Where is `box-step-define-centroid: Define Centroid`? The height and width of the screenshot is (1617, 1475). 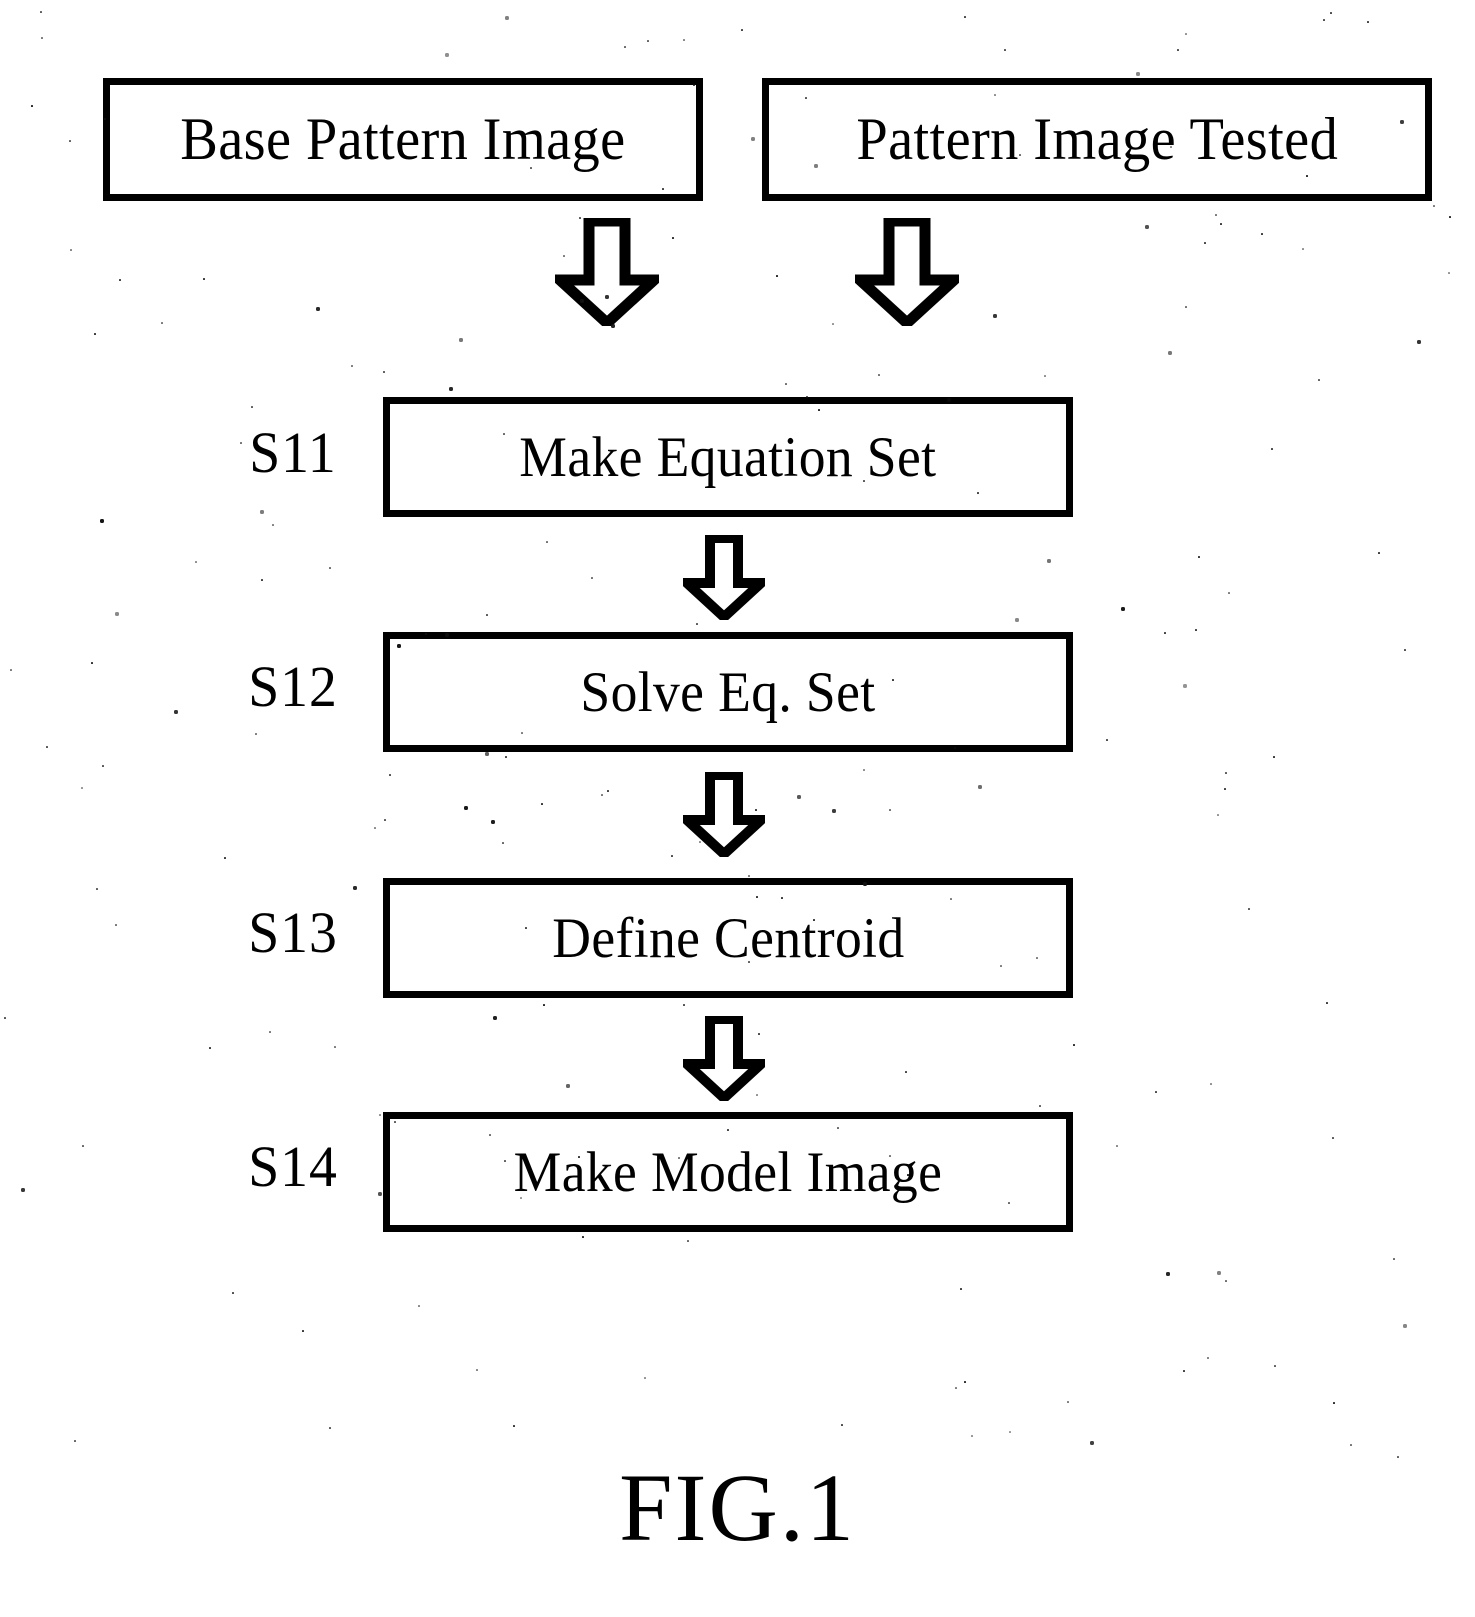 box-step-define-centroid: Define Centroid is located at coordinates (728, 938).